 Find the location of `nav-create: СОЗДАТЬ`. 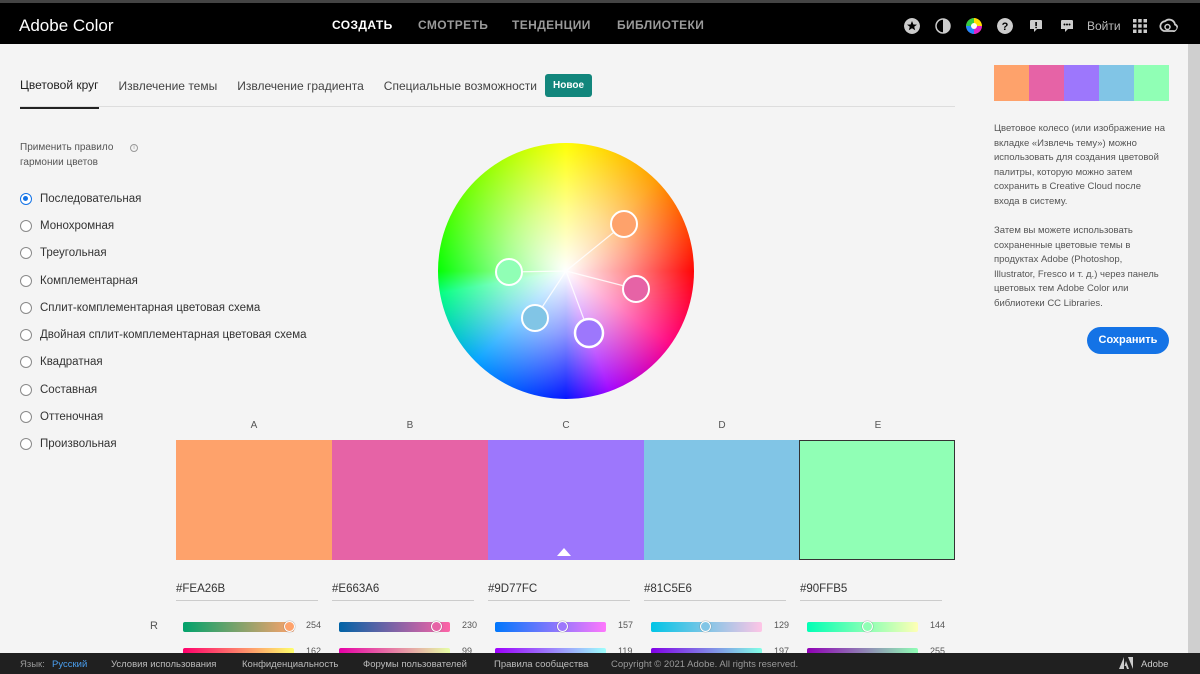

nav-create: СОЗДАТЬ is located at coordinates (362, 25).